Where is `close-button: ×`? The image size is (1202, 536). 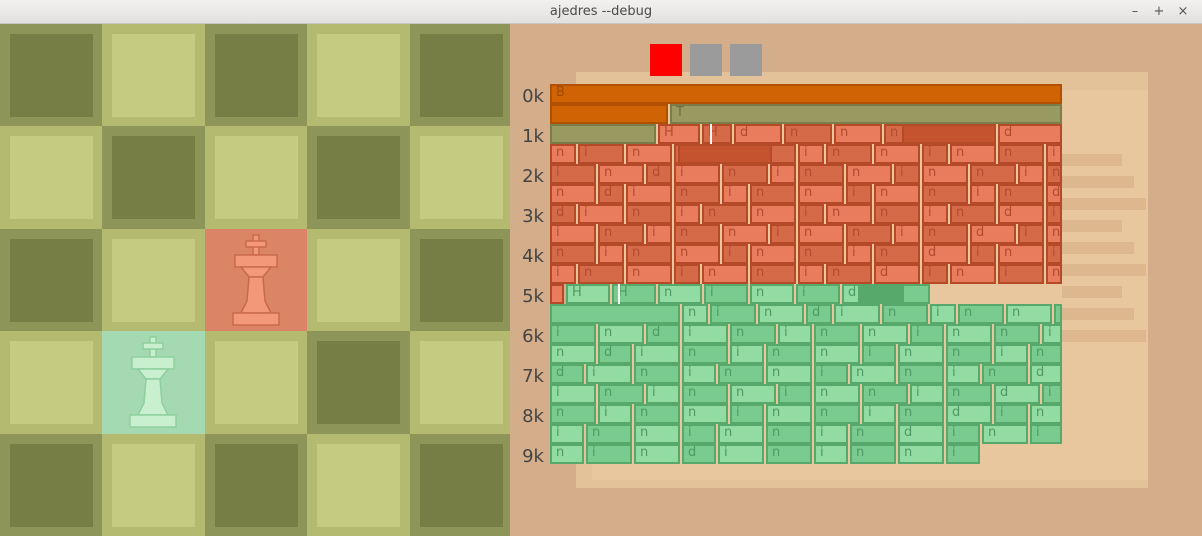
close-button: × is located at coordinates (1183, 12).